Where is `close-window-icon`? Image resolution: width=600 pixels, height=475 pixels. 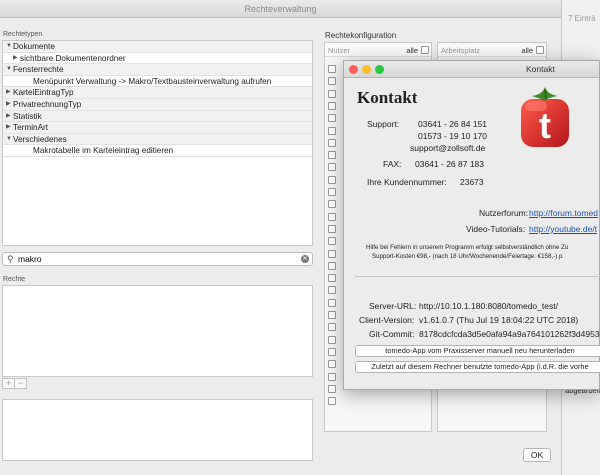
close-window-icon is located at coordinates (353, 69).